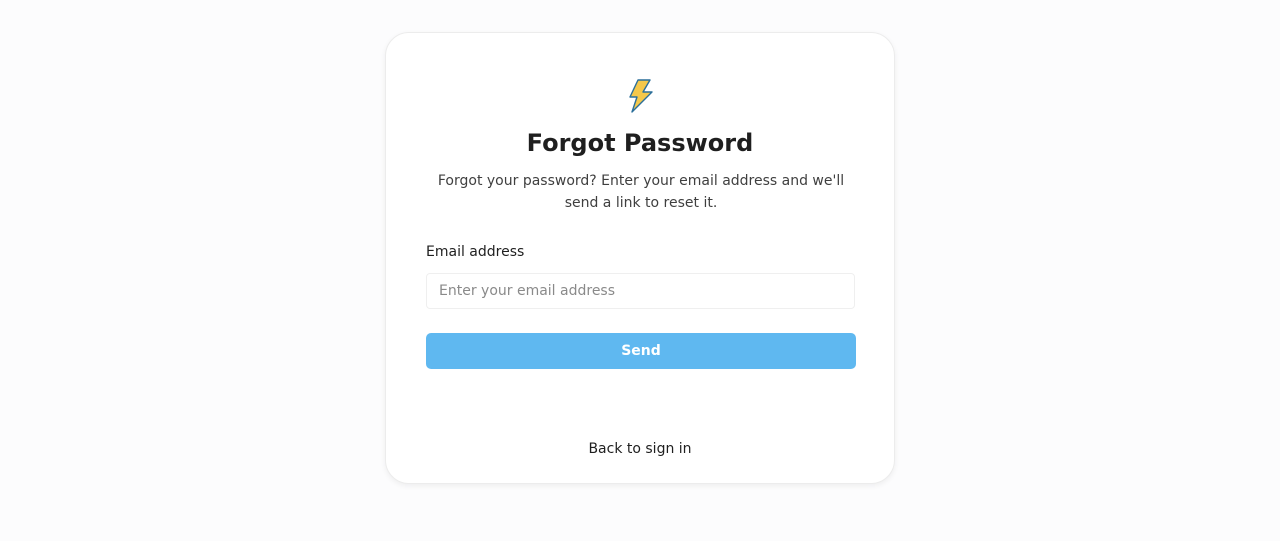 The image size is (1280, 541). What do you see at coordinates (640, 449) in the screenshot?
I see `back-to-sign-in-link: Back to sign in` at bounding box center [640, 449].